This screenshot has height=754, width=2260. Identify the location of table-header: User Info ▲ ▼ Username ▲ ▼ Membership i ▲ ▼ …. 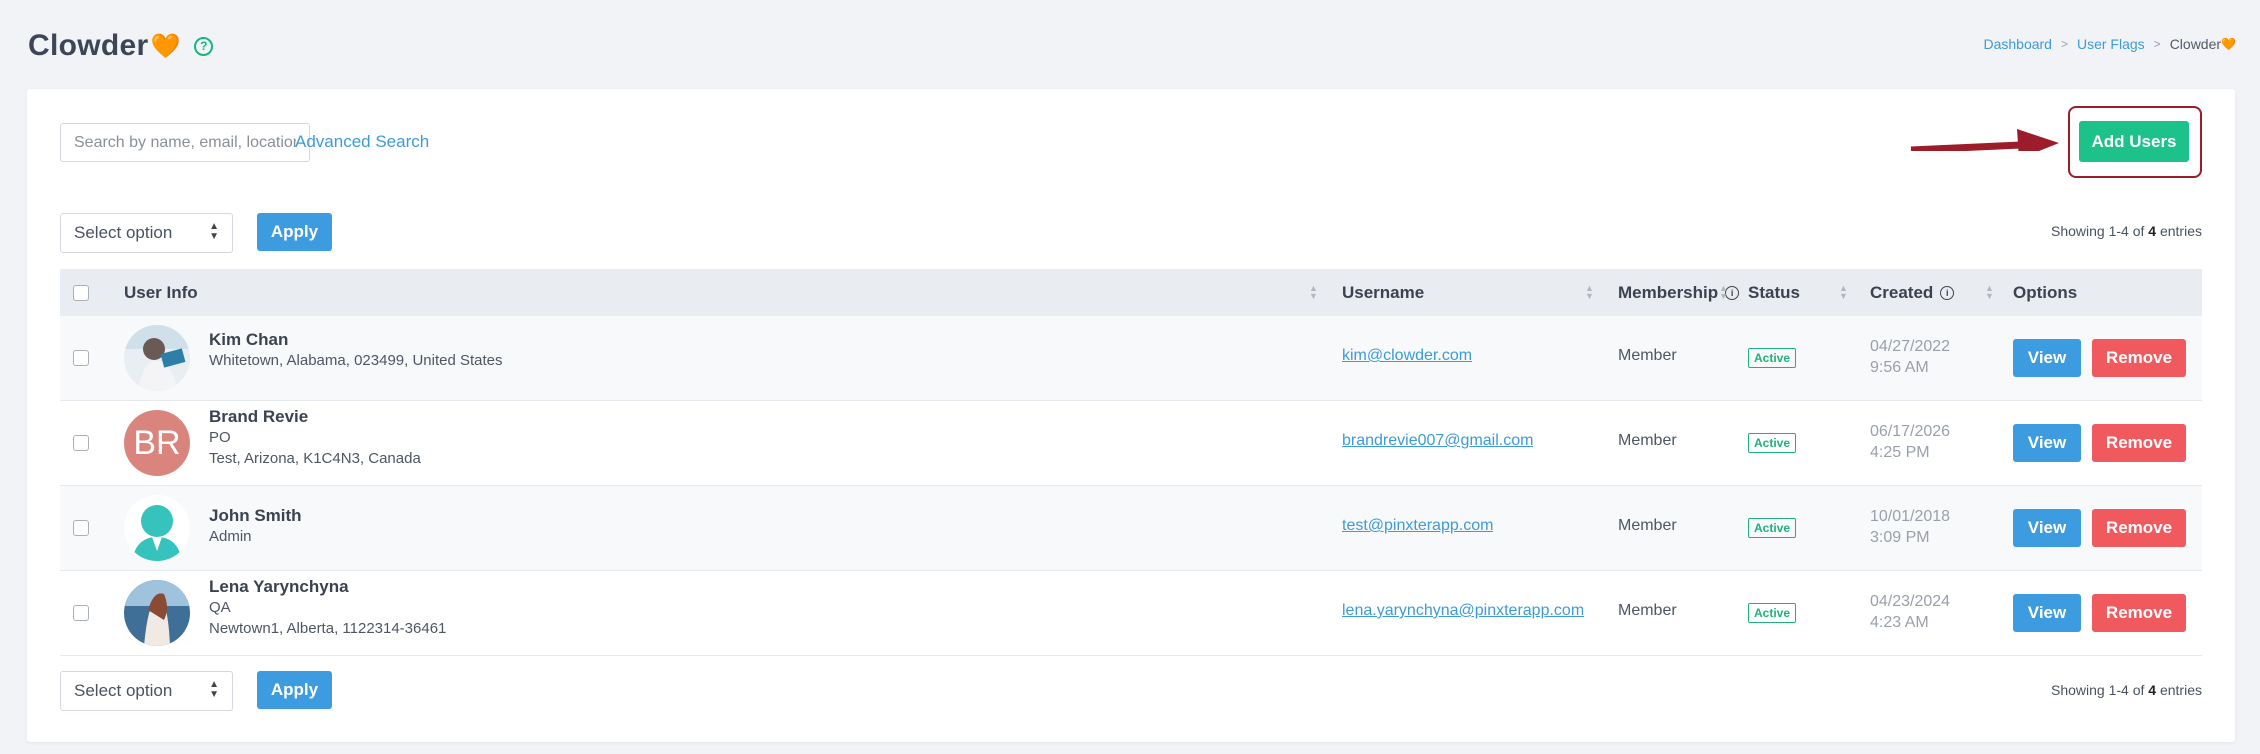
(1131, 292).